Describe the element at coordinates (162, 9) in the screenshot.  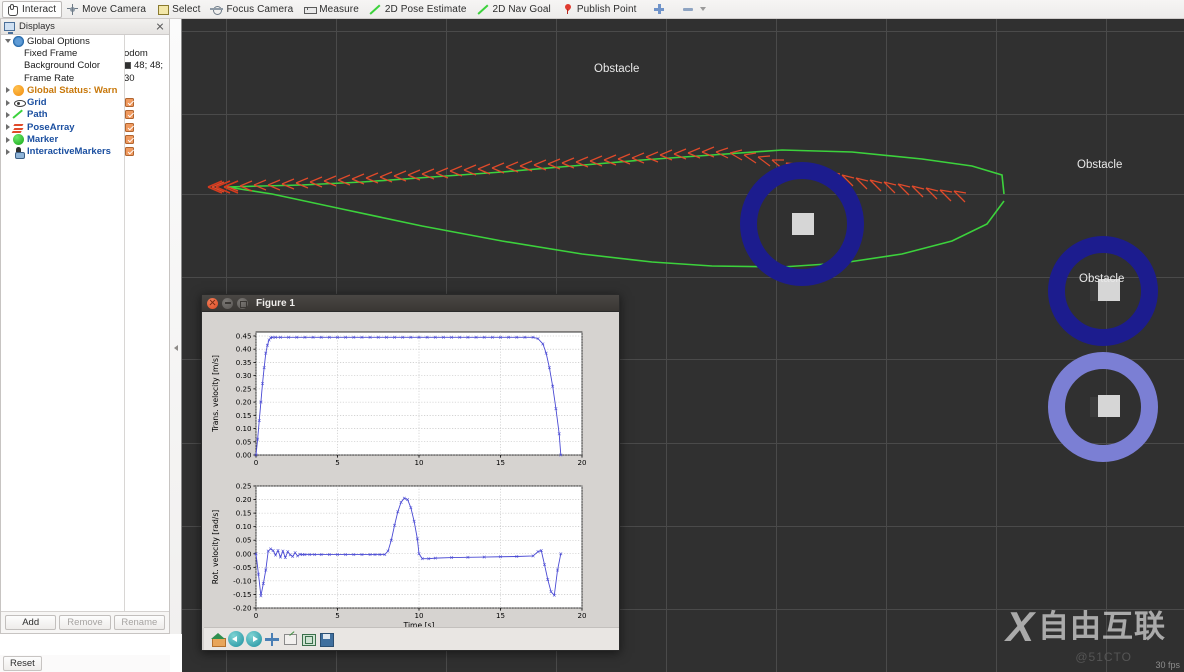
I see `select-icon` at that location.